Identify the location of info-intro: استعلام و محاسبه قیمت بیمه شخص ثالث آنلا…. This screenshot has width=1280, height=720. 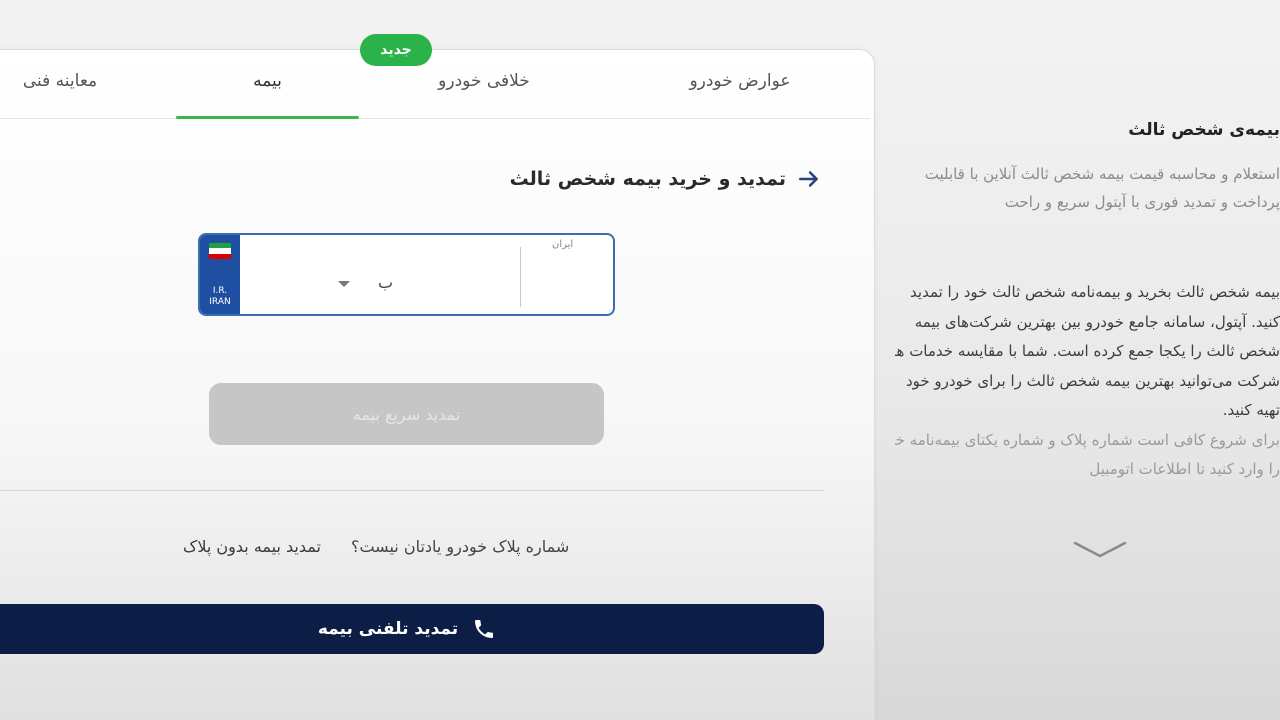
(1102, 188).